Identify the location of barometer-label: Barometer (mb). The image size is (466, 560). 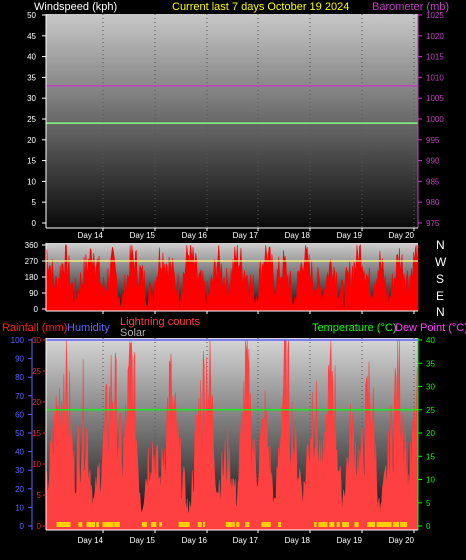
(410, 7).